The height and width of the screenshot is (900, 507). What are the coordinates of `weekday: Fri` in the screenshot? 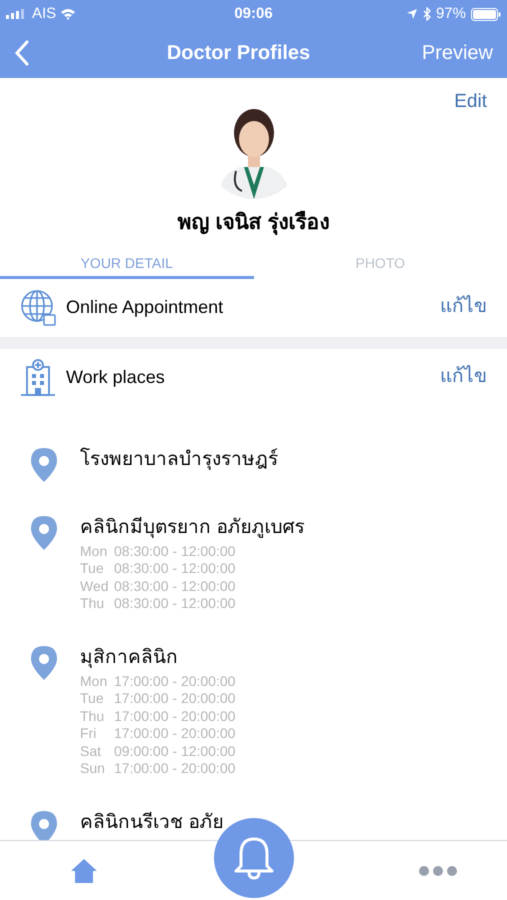 It's located at (89, 733).